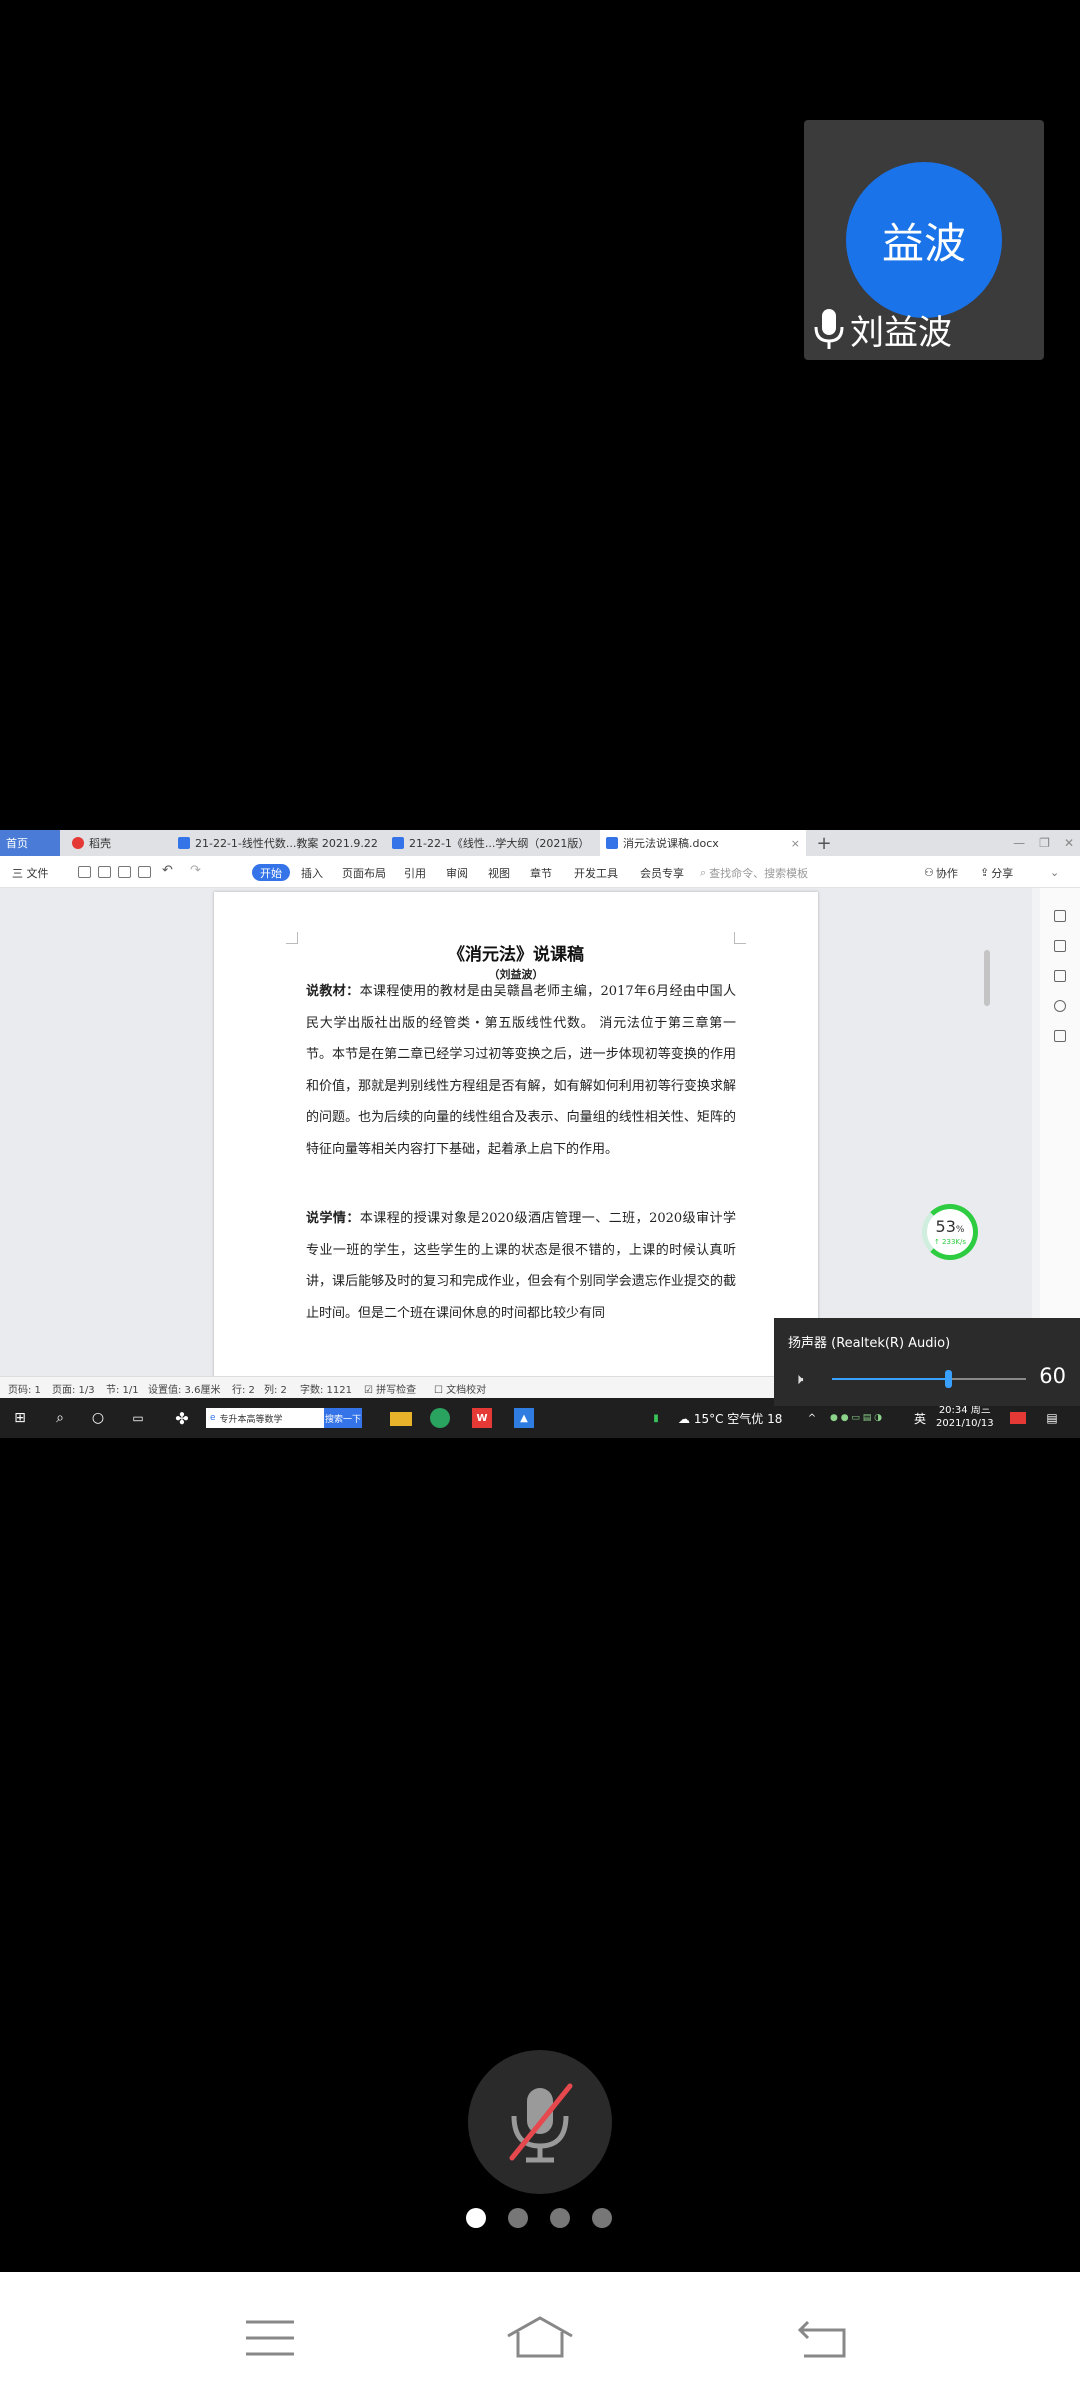 The width and height of the screenshot is (1080, 2400). I want to click on maximize-icon: ❐, so click(1044, 843).